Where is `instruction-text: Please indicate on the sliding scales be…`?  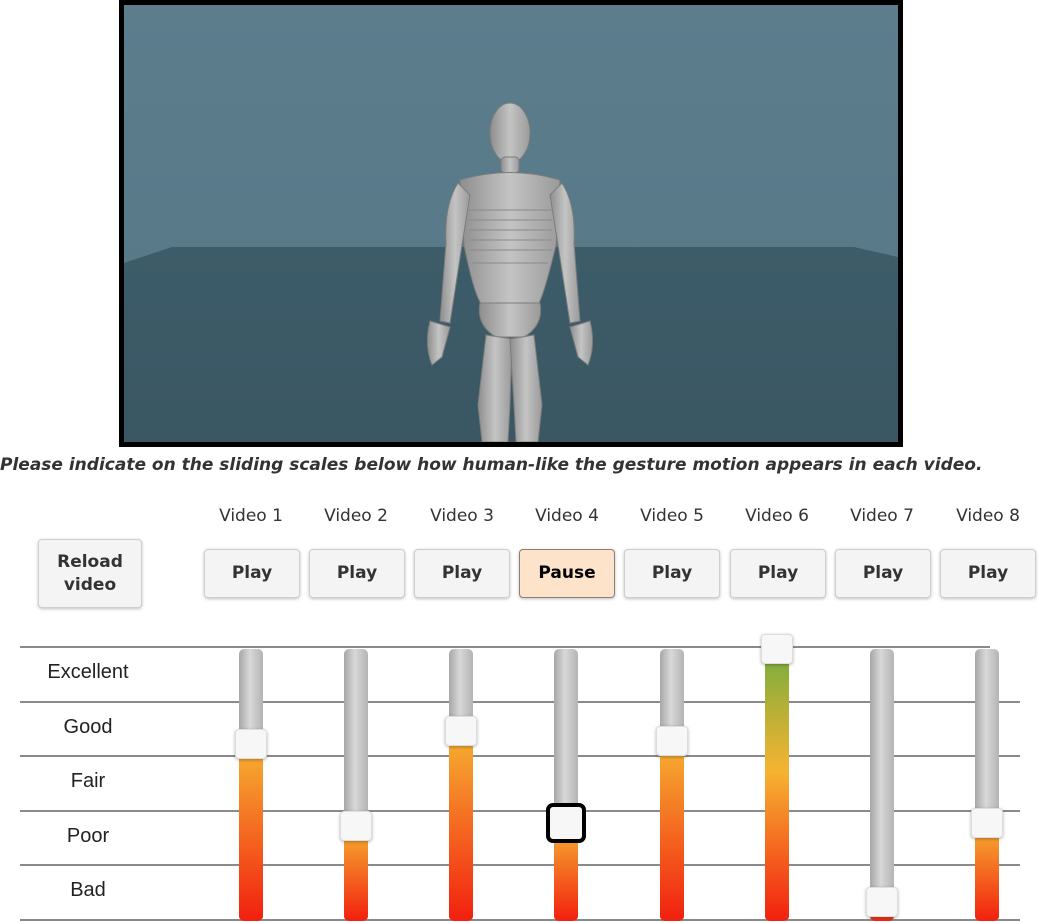 instruction-text: Please indicate on the sliding scales be… is located at coordinates (491, 465).